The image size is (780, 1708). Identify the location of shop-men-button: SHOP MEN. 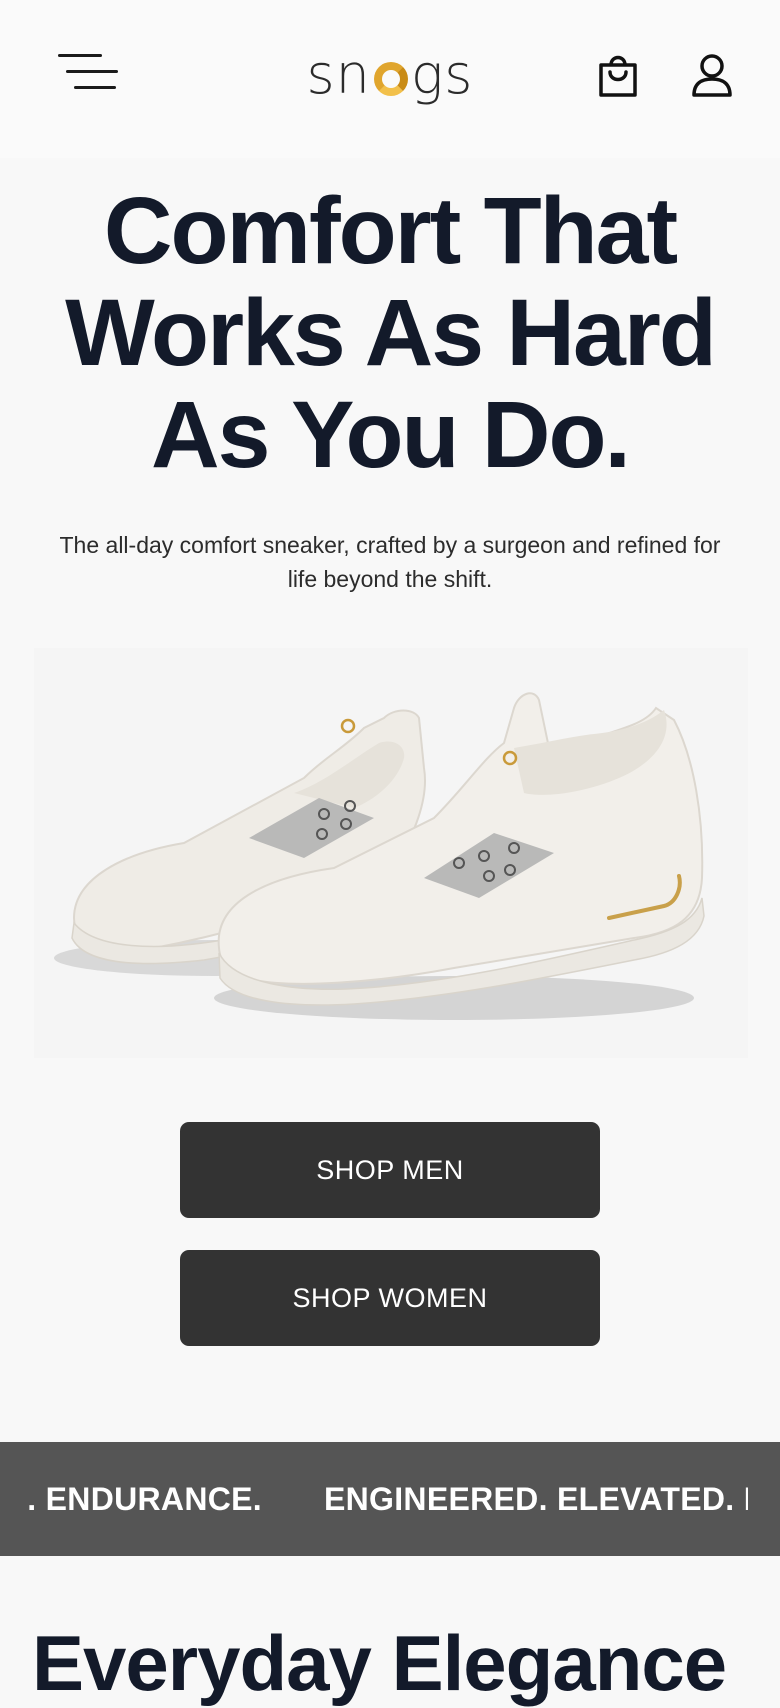
(390, 1170).